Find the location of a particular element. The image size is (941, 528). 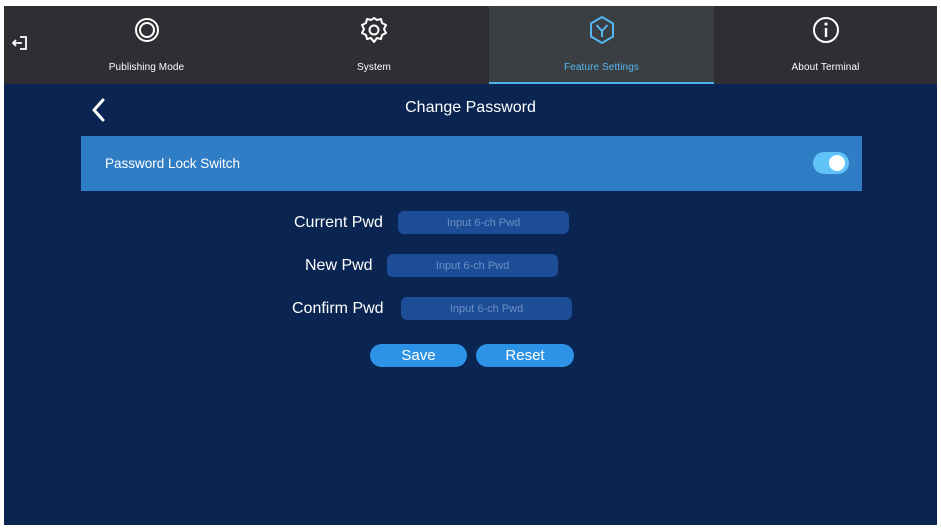

tab-label: Publishing Mode is located at coordinates (146, 67).